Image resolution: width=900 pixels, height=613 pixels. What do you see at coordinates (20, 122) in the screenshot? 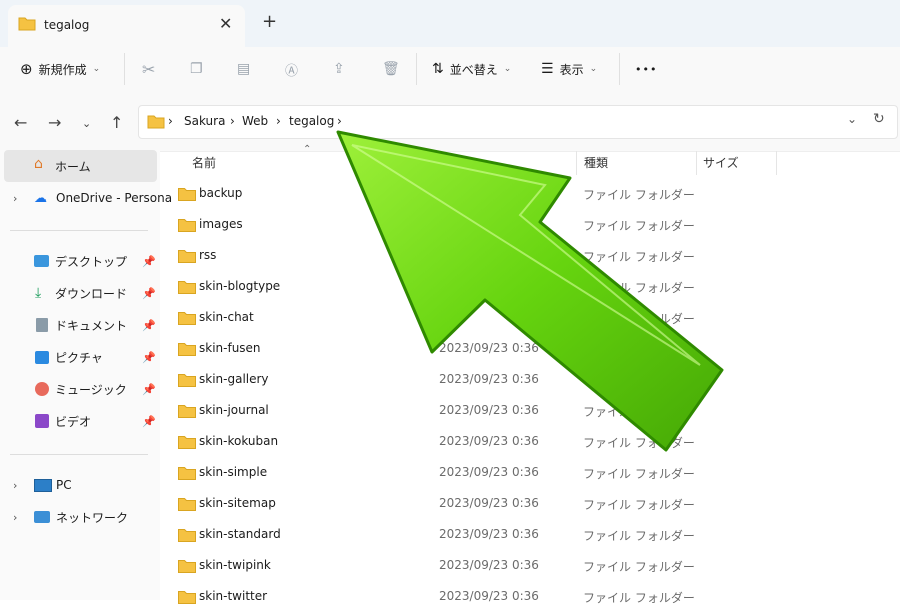
I see `back-arrow-icon: ←` at bounding box center [20, 122].